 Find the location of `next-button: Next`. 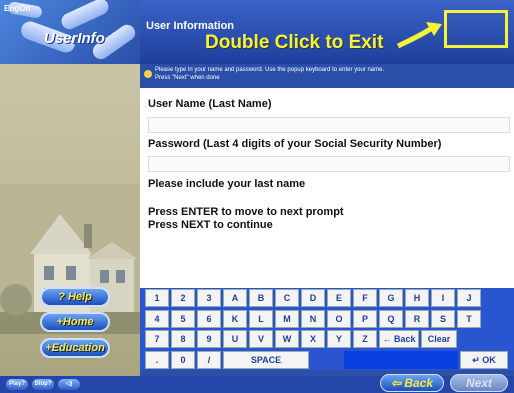

next-button: Next is located at coordinates (479, 383).